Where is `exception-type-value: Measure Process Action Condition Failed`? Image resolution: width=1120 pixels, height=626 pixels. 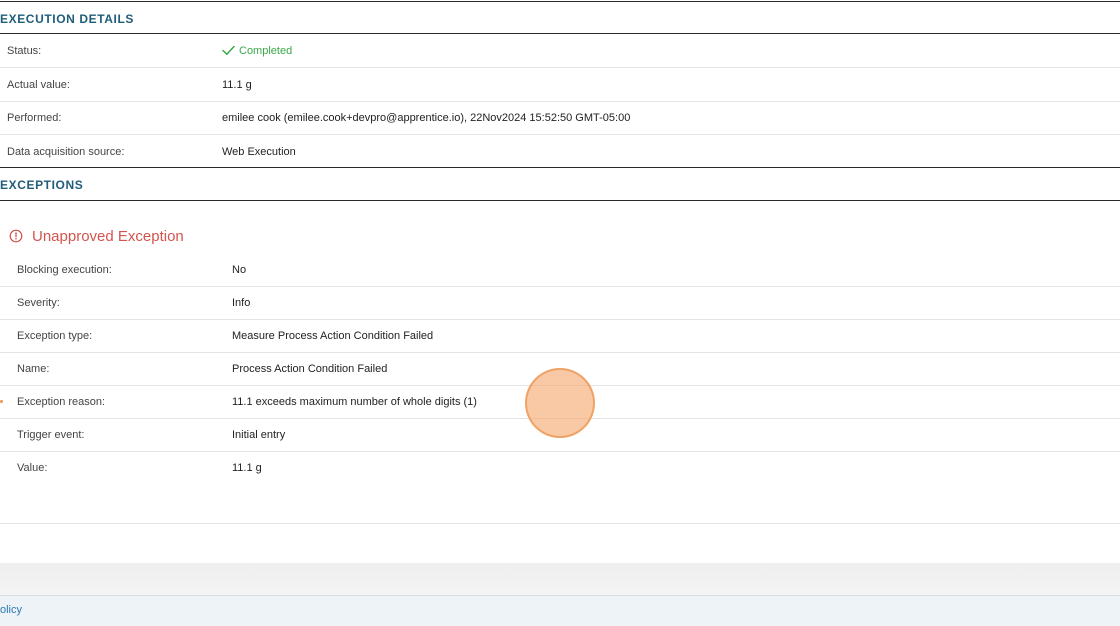
exception-type-value: Measure Process Action Condition Failed is located at coordinates (333, 336).